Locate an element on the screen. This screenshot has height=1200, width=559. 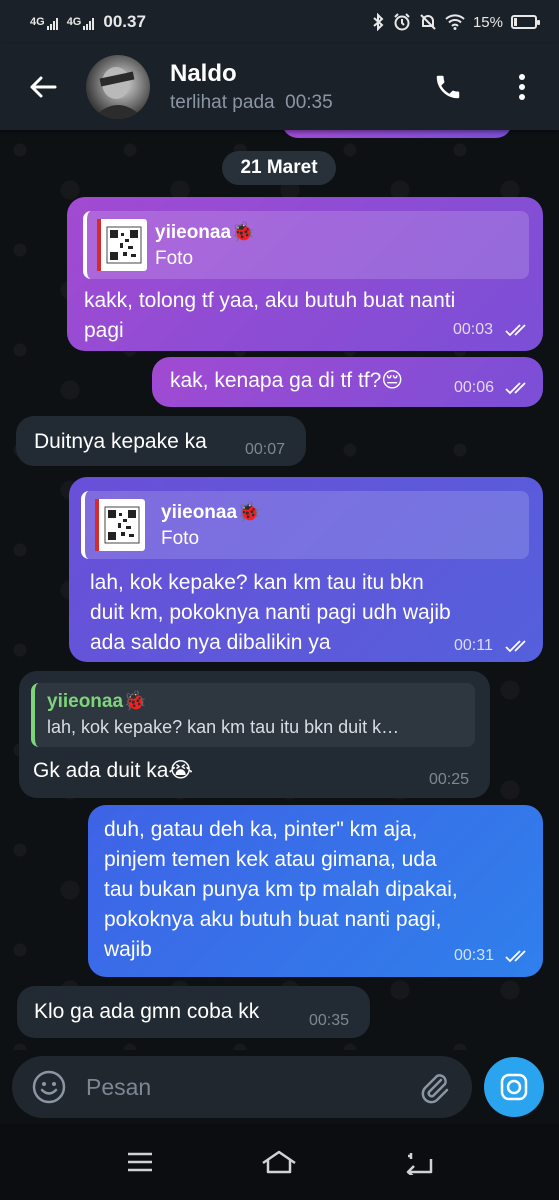
message-time: 00:25 is located at coordinates (449, 779).